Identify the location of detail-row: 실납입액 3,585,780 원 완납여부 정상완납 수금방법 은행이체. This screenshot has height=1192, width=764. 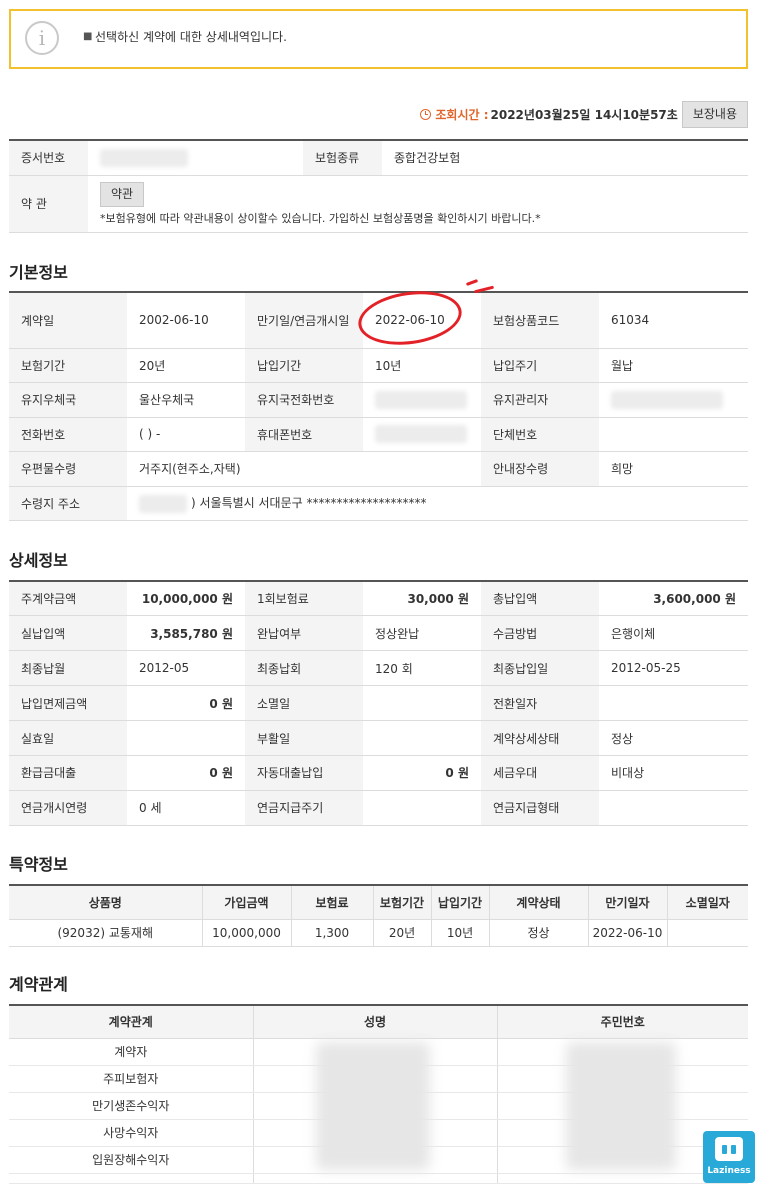
(378, 633).